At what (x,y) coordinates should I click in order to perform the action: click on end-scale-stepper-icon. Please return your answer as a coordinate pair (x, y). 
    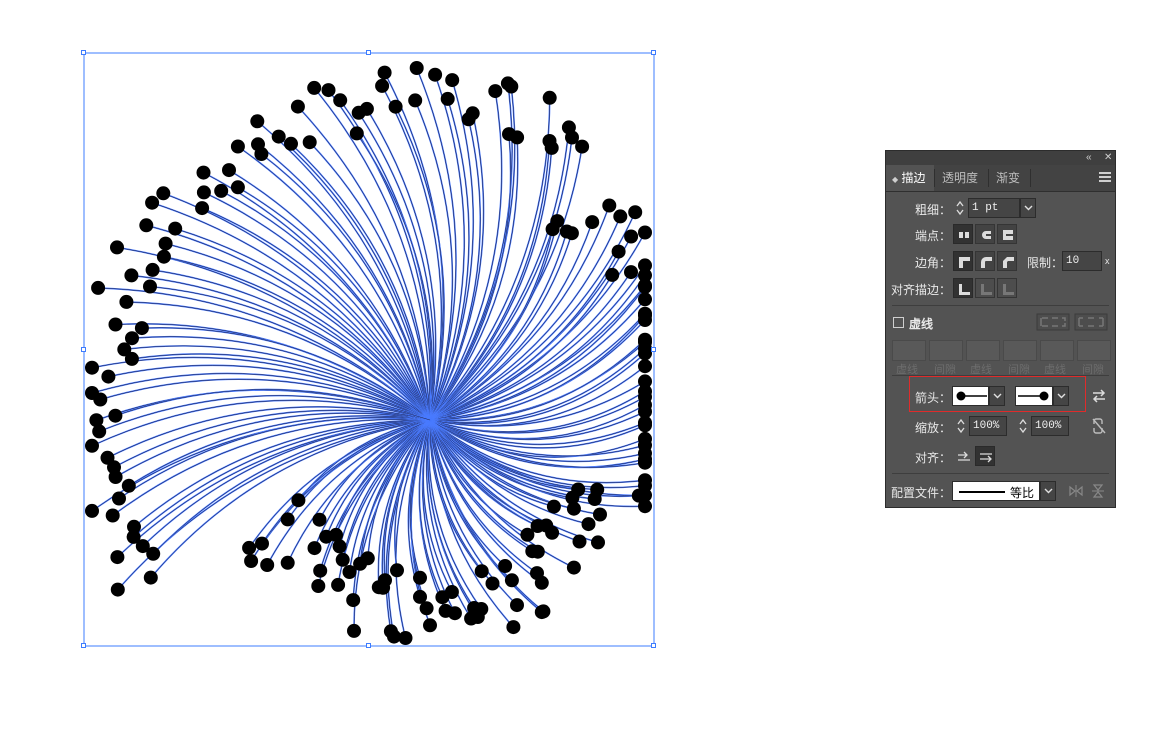
    Looking at the image, I should click on (1023, 426).